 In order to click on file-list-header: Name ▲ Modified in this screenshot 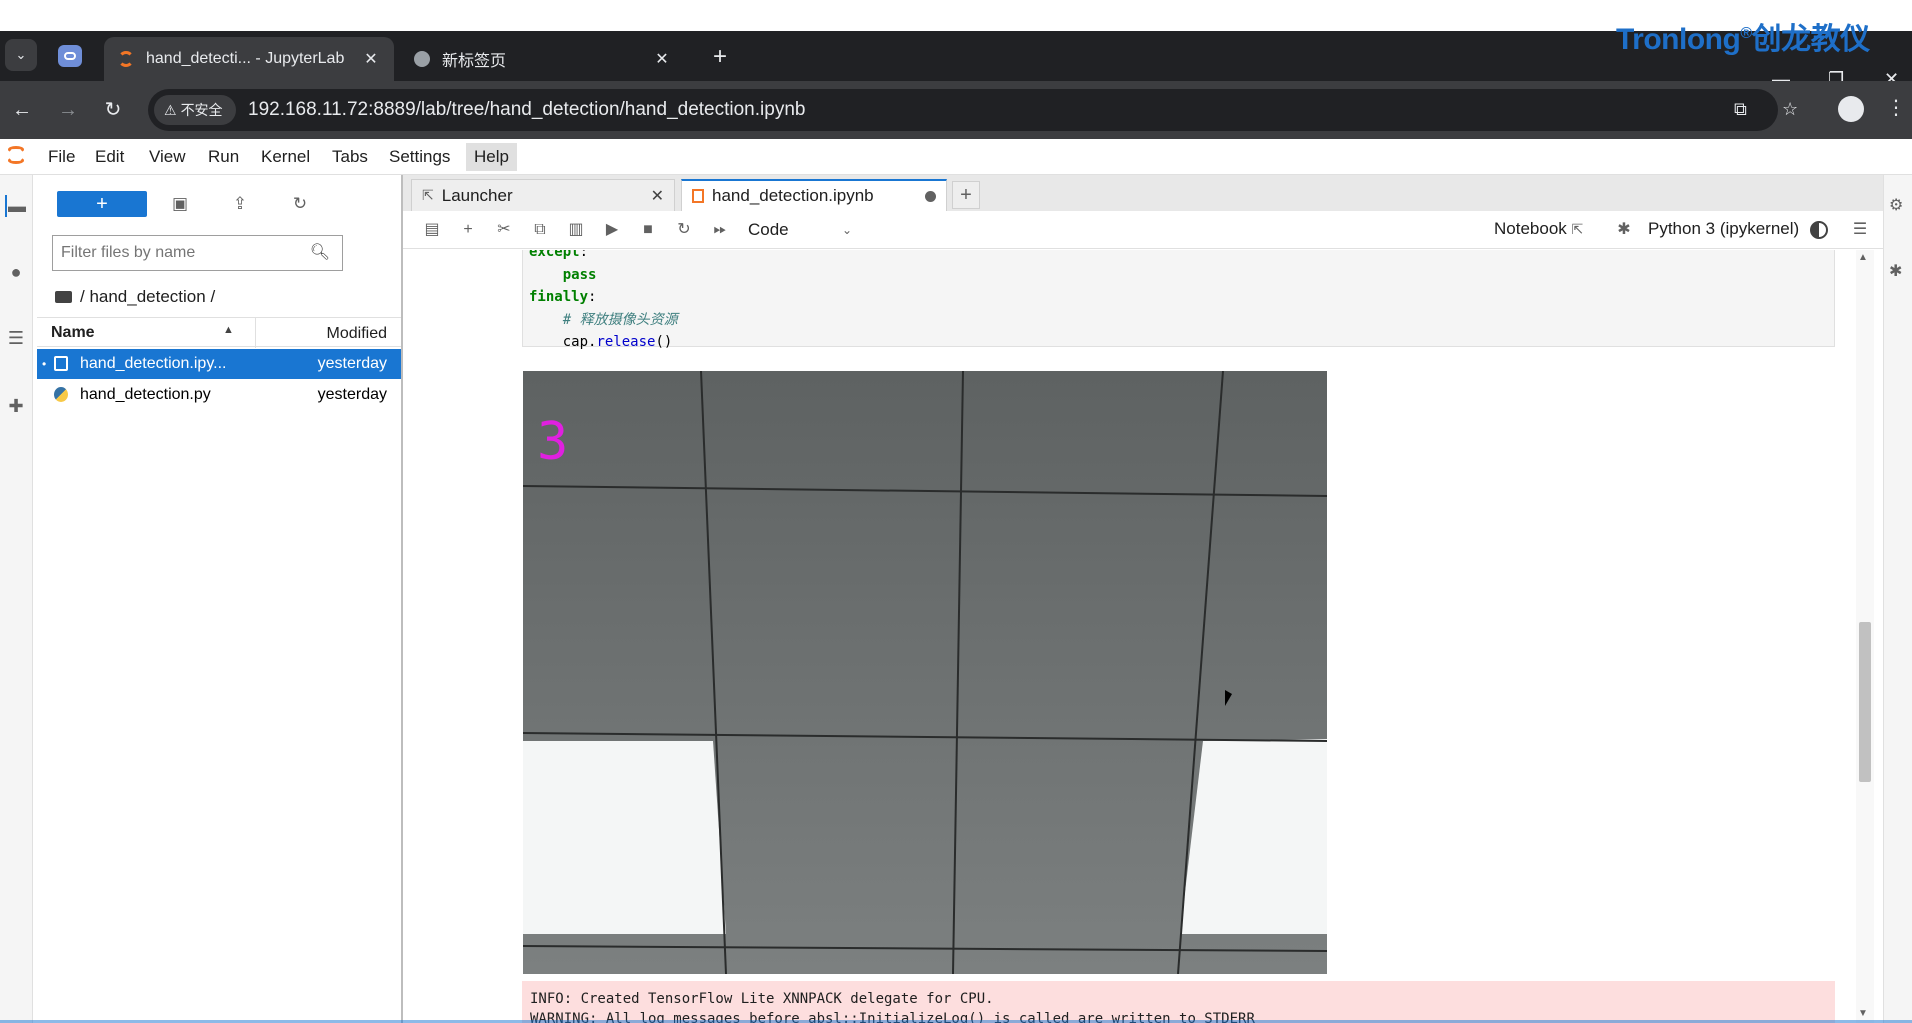, I will do `click(219, 332)`.